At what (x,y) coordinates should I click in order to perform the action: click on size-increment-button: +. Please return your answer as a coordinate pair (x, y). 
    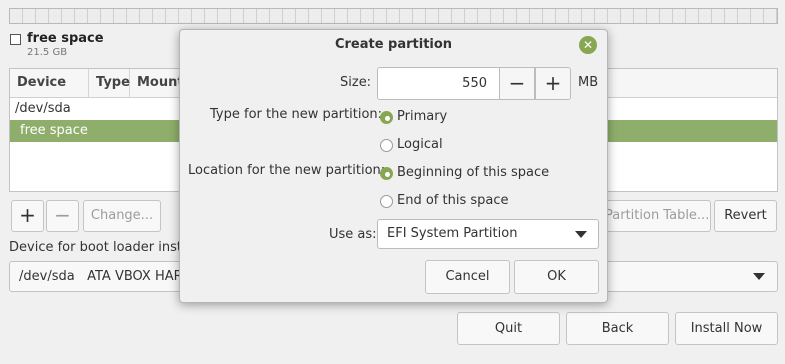
    Looking at the image, I should click on (553, 83).